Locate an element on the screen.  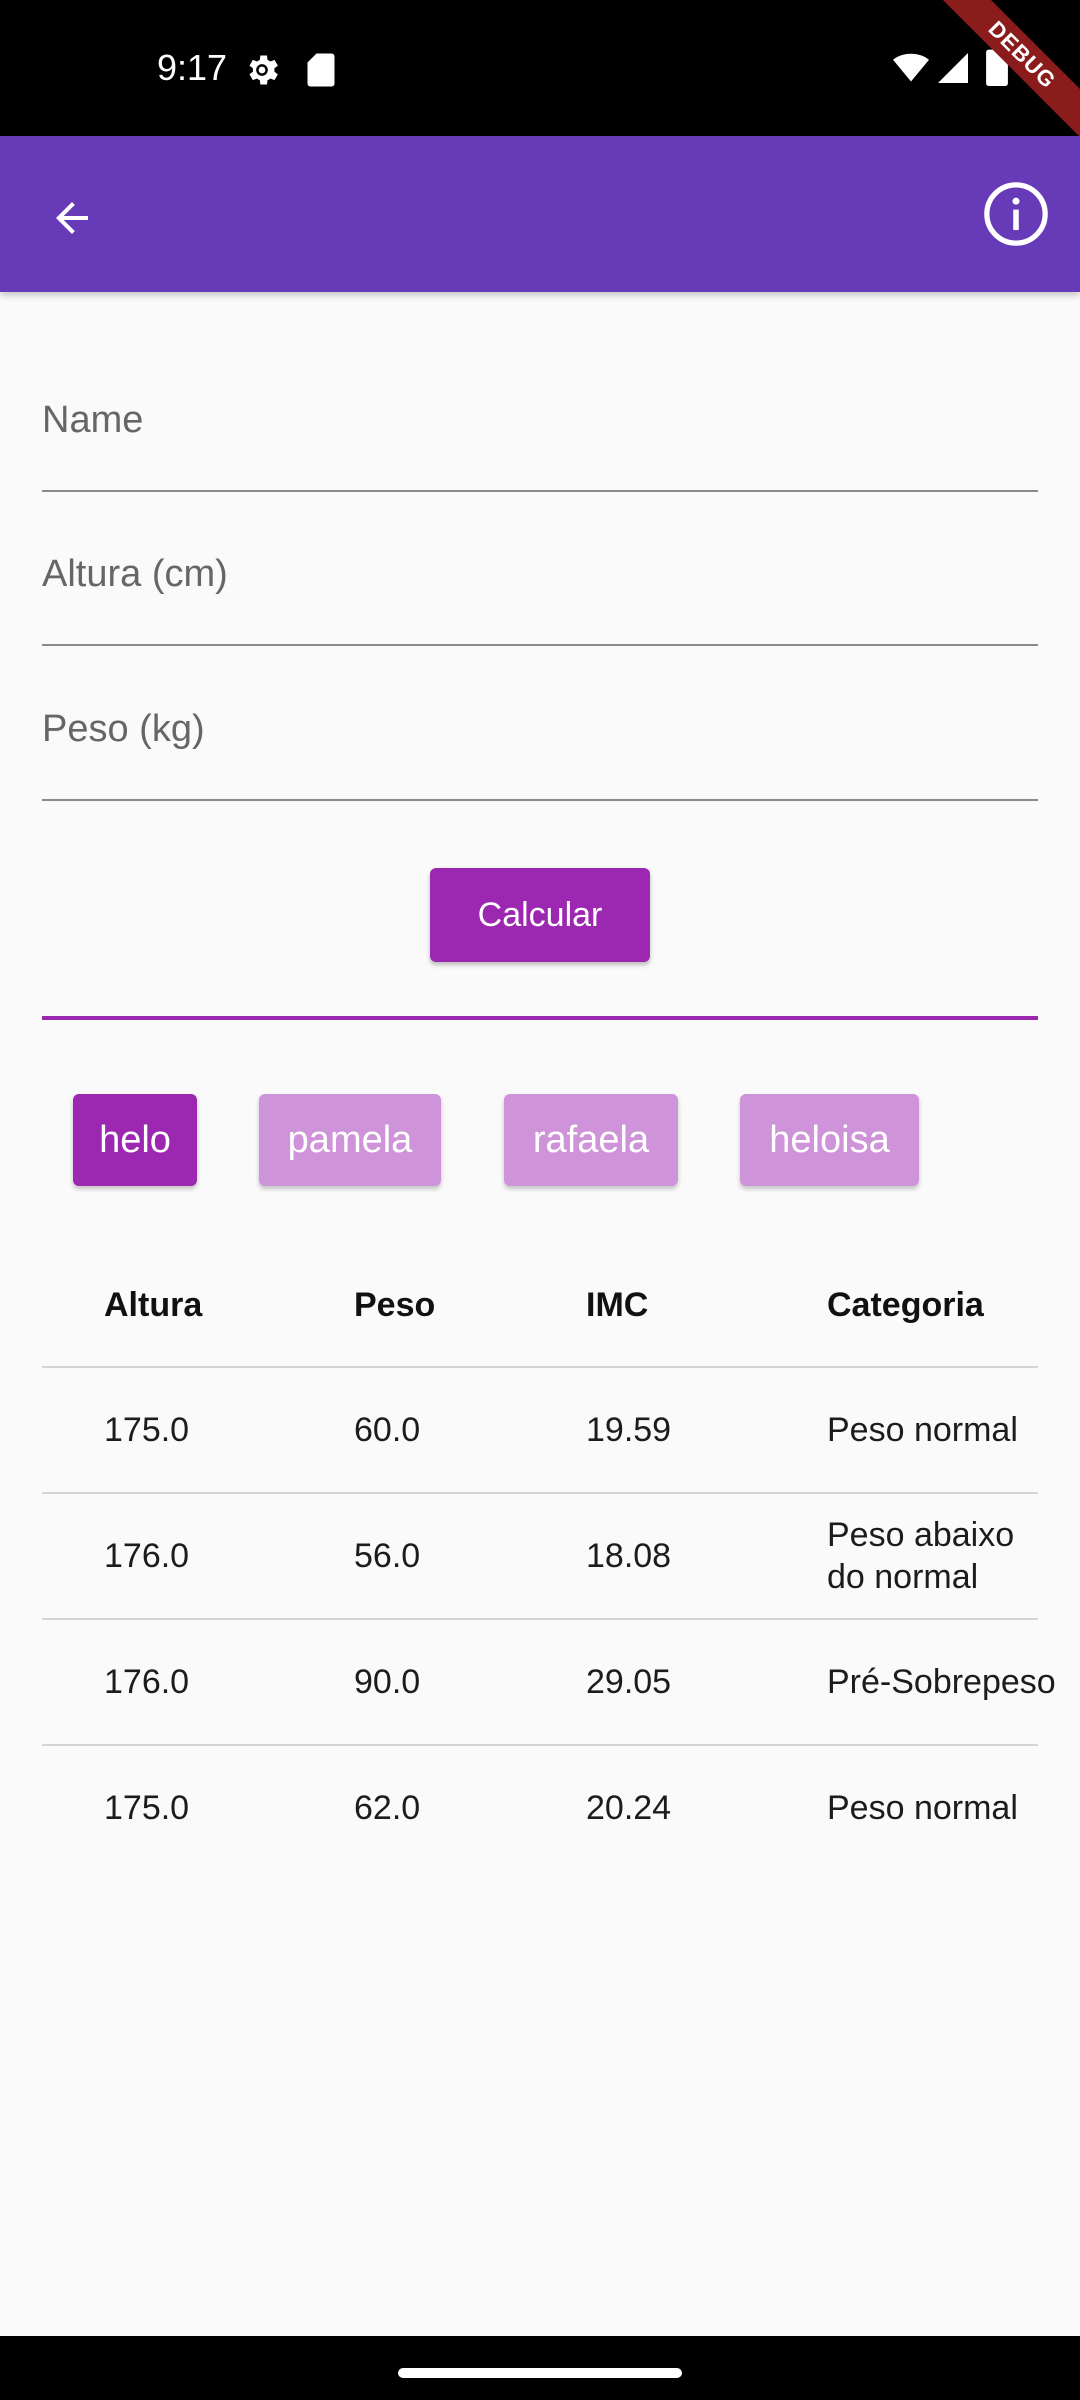
weight-field is located at coordinates (540, 725).